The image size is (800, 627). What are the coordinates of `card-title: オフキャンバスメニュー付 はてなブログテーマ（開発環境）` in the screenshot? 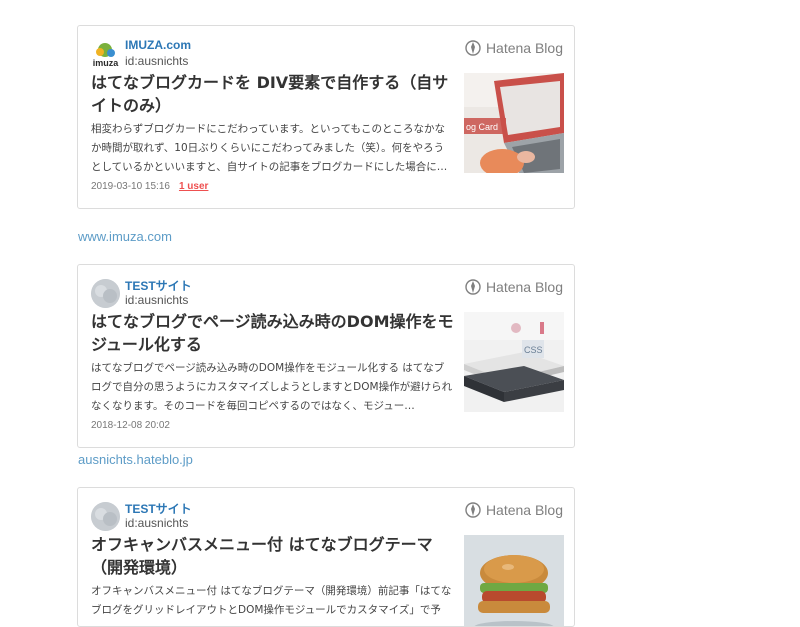 It's located at (272, 556).